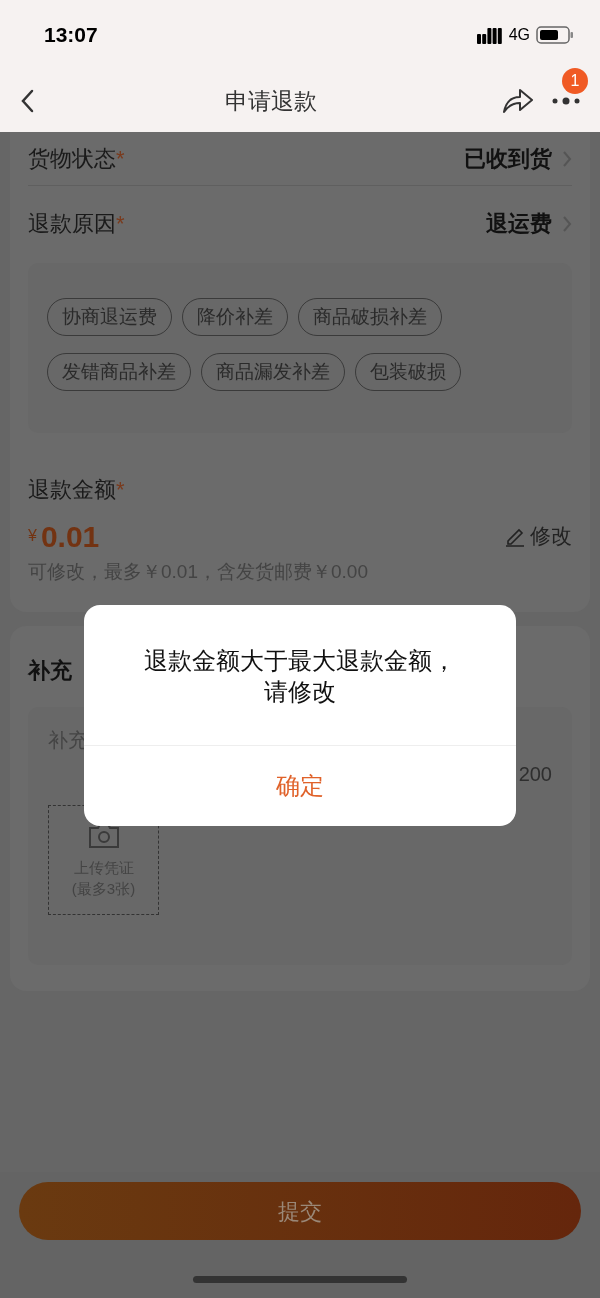 The image size is (600, 1298). What do you see at coordinates (50, 671) in the screenshot?
I see `section-title: 补充` at bounding box center [50, 671].